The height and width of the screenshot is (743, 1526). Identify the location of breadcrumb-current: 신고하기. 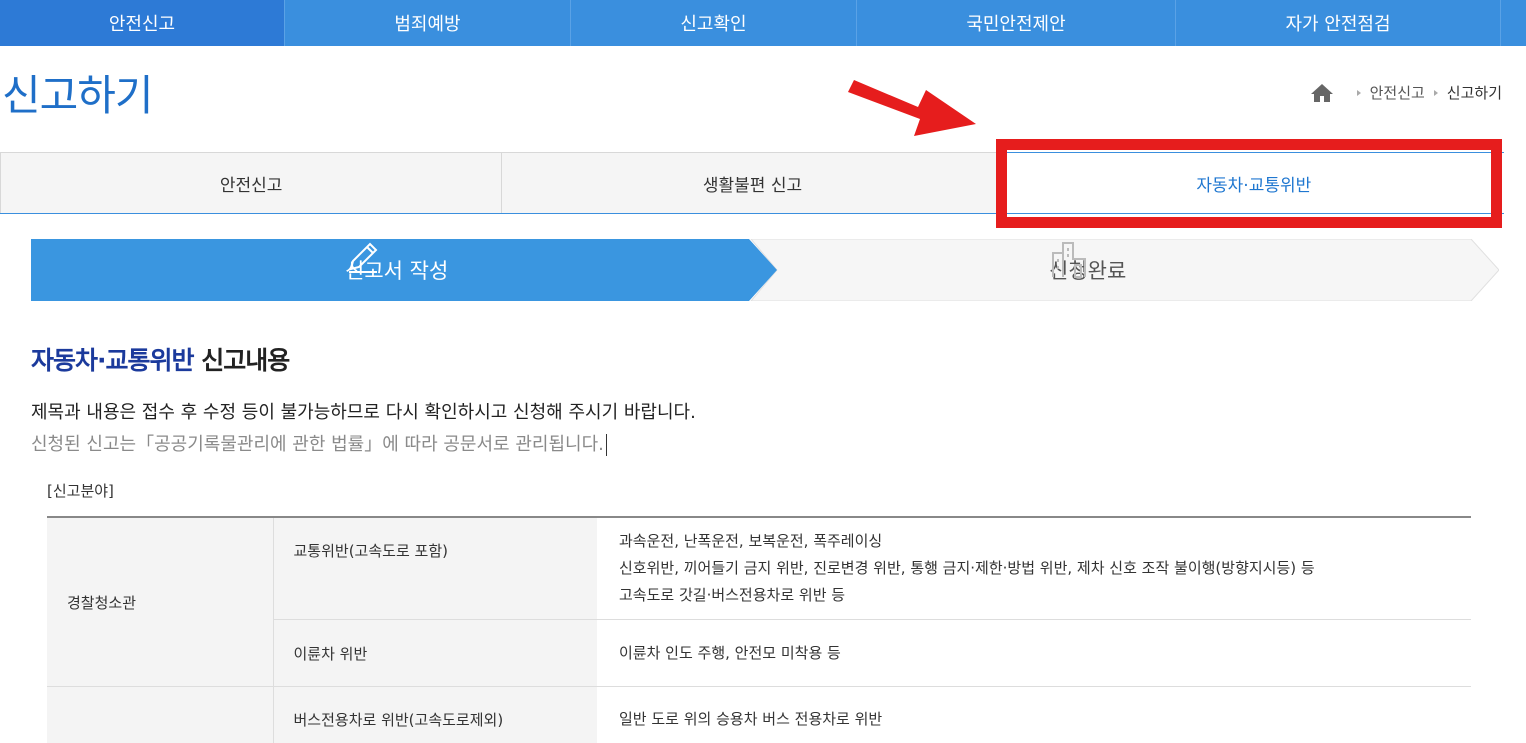
(1474, 93).